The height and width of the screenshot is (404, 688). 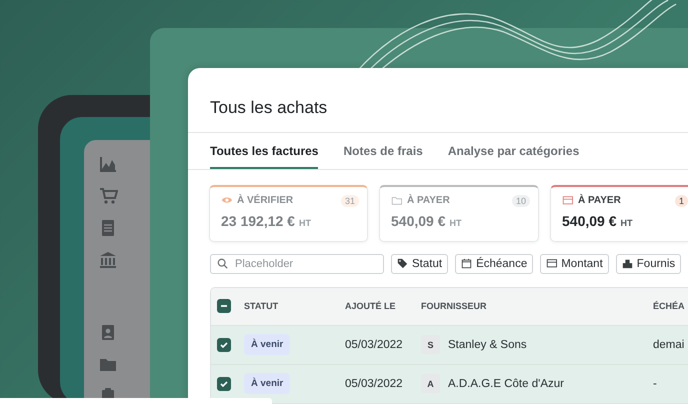 I want to click on table-row: À venir 05/03/2022 A A.D.A.G.E Côte d'Azur -, so click(x=449, y=384).